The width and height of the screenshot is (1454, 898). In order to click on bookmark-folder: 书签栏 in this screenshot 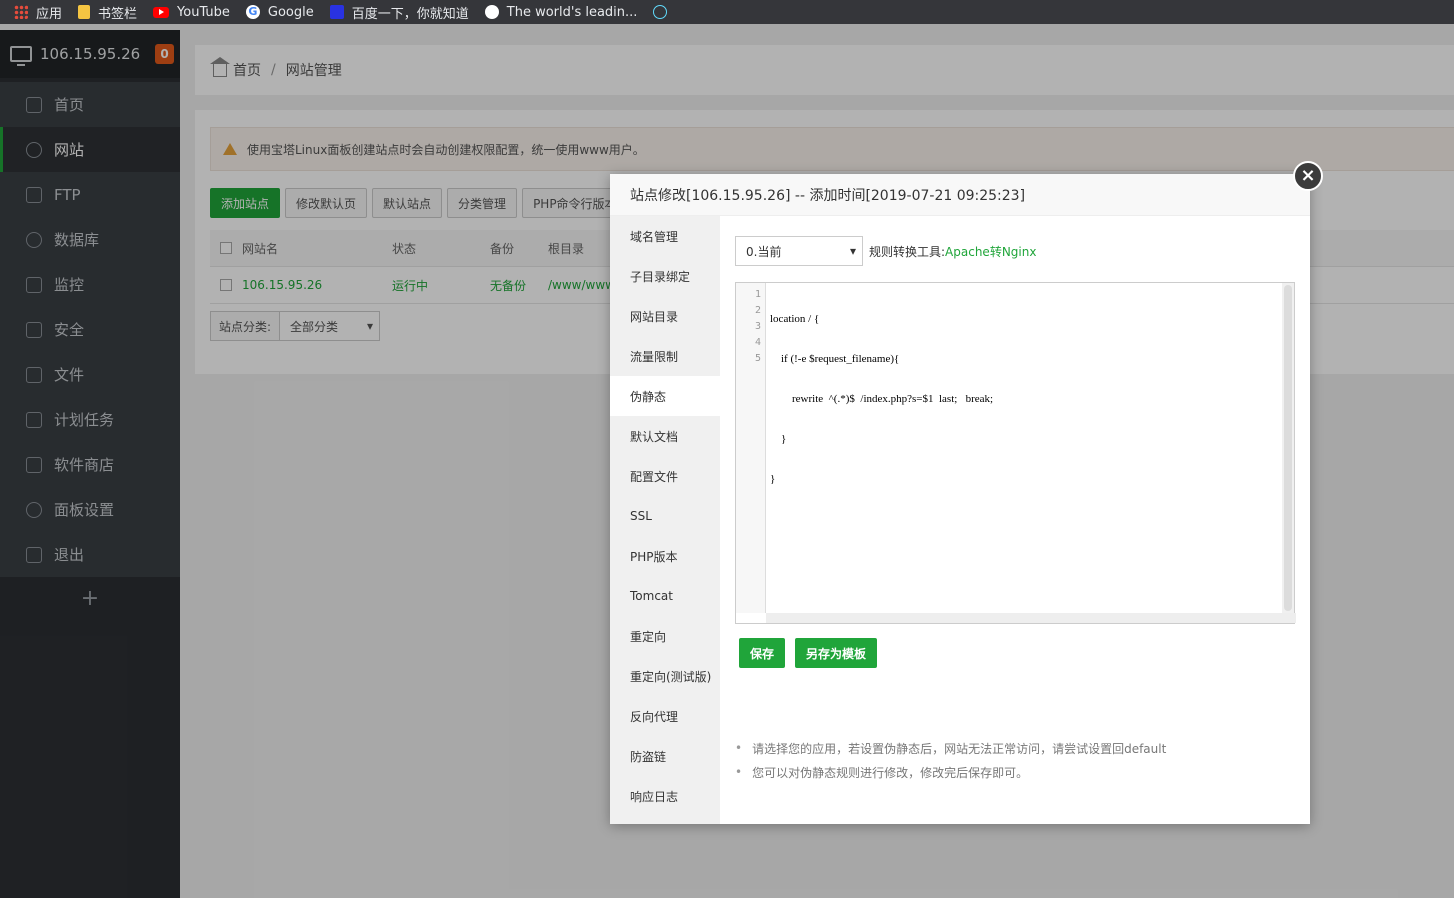, I will do `click(107, 12)`.